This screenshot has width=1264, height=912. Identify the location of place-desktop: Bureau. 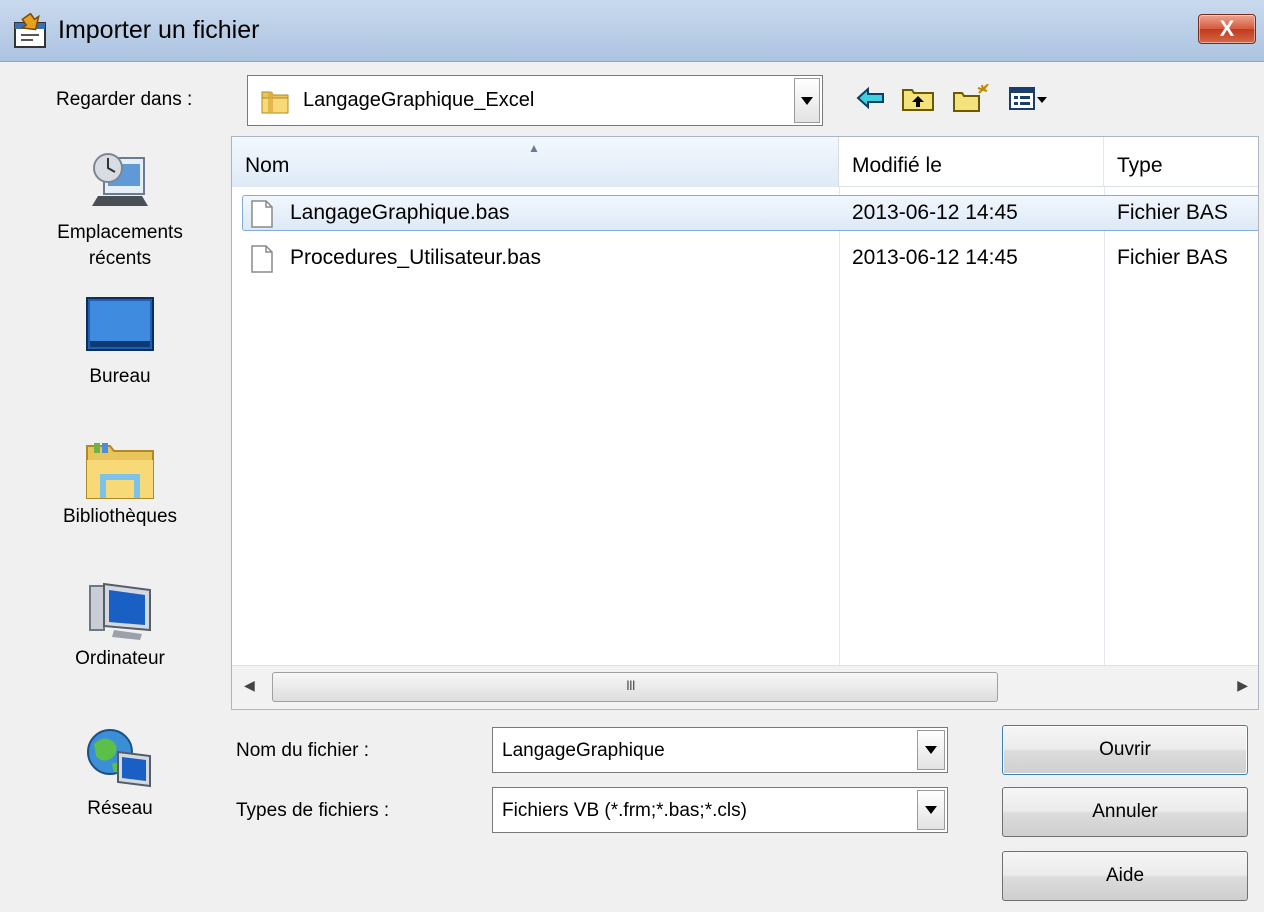
(120, 344).